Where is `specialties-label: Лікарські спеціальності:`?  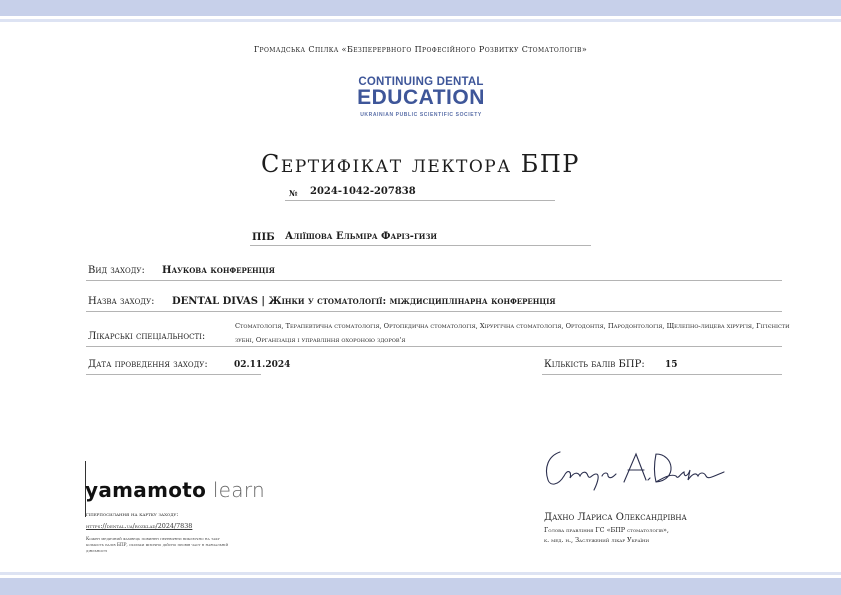
specialties-label: Лікарські спеціальності: is located at coordinates (147, 336).